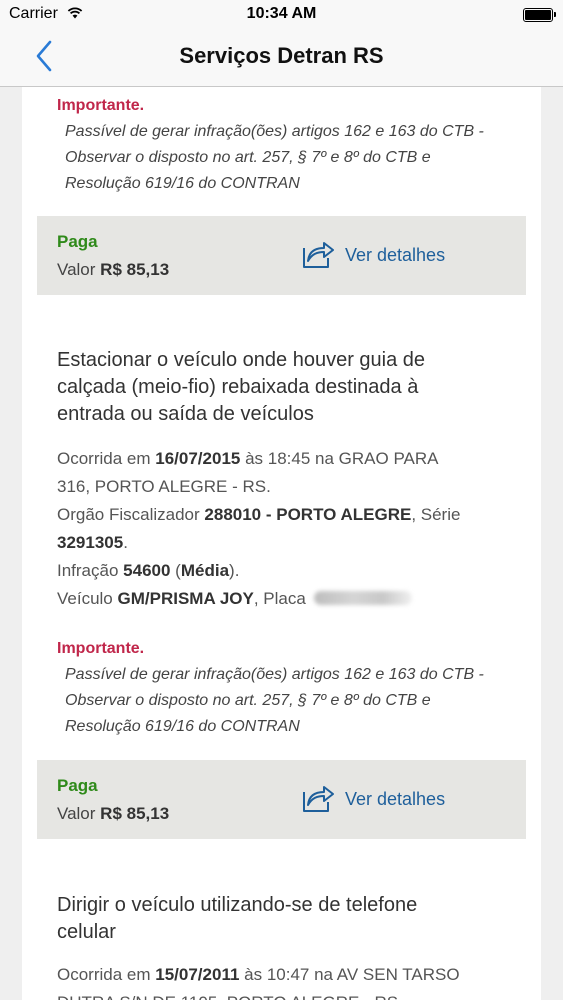  What do you see at coordinates (86, 932) in the screenshot?
I see `title-line: celular` at bounding box center [86, 932].